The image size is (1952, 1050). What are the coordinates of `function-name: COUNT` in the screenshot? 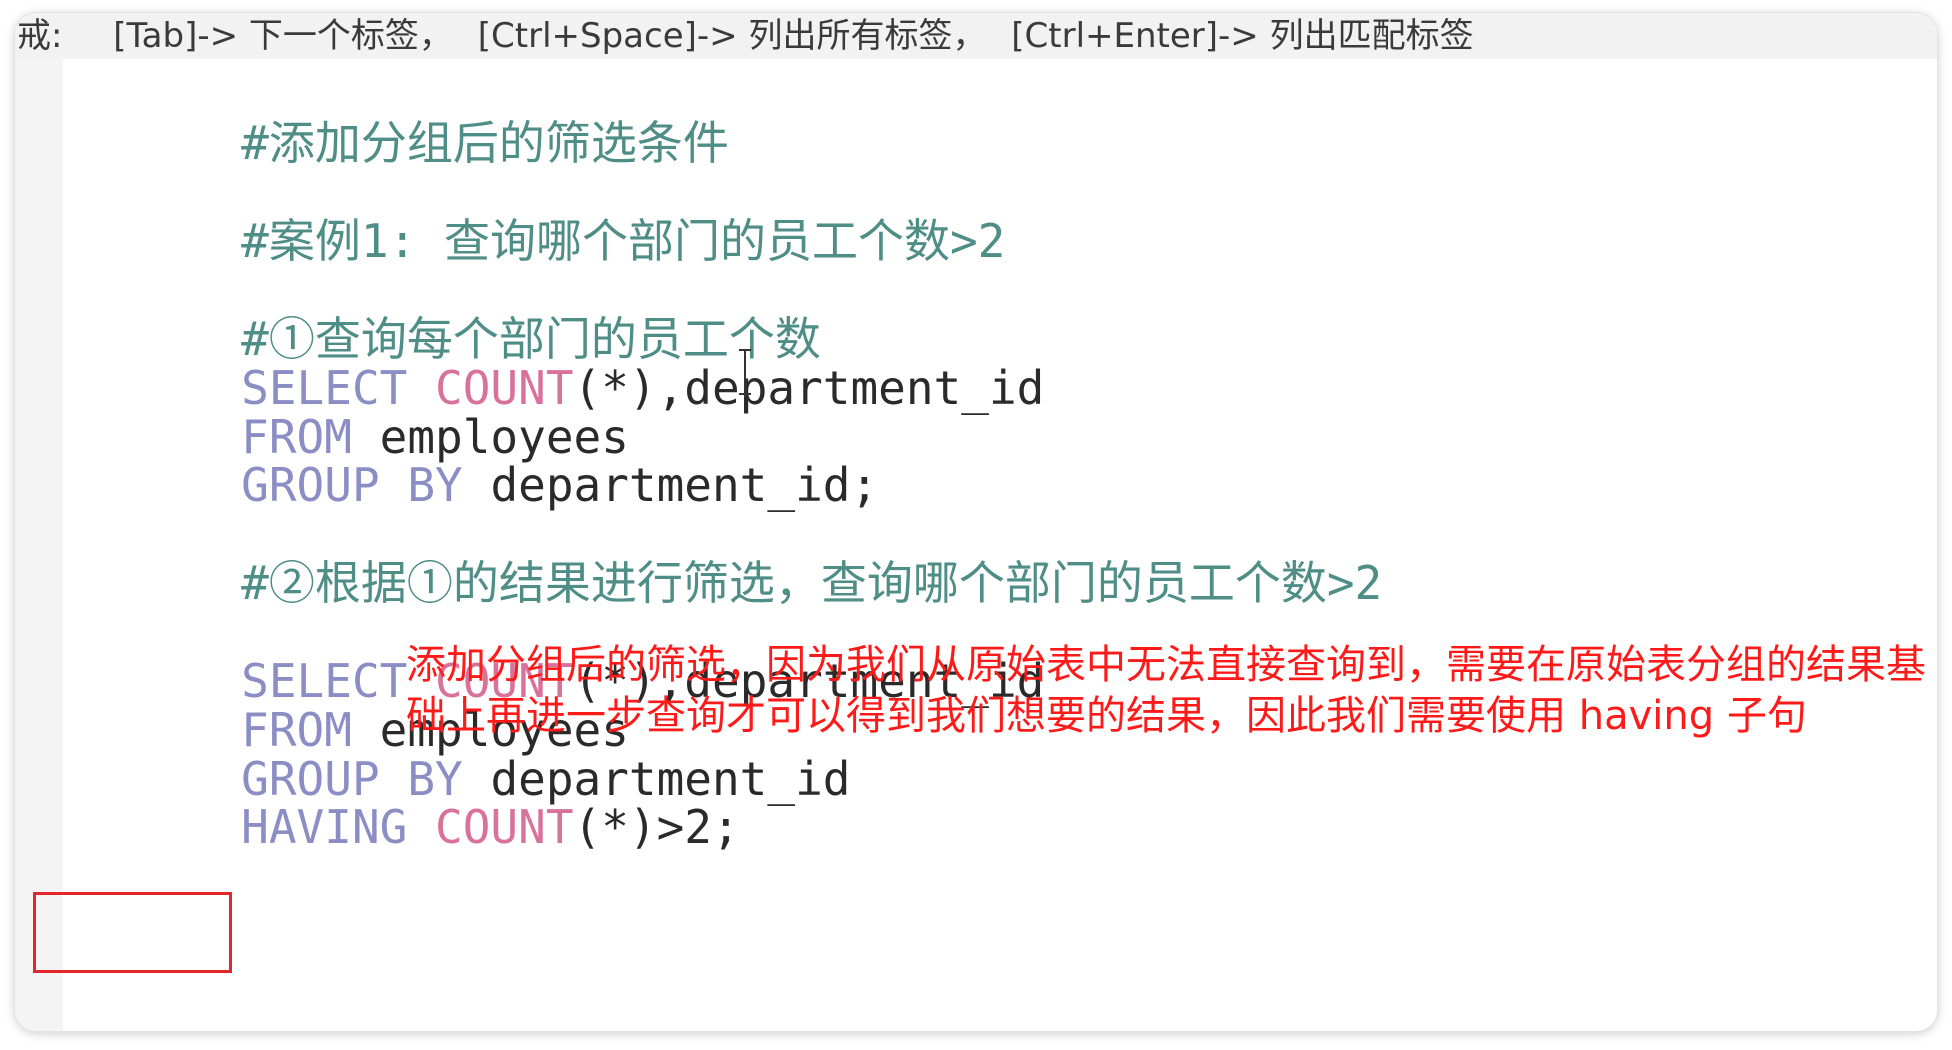 It's located at (504, 827).